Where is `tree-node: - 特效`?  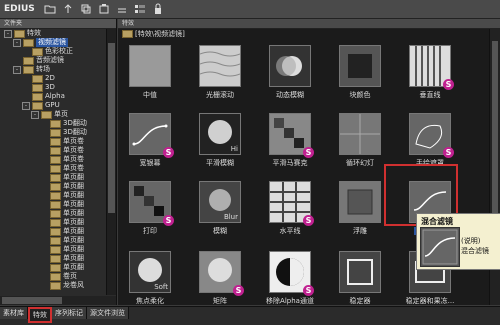
tree-node: - 特效 is located at coordinates (22, 33).